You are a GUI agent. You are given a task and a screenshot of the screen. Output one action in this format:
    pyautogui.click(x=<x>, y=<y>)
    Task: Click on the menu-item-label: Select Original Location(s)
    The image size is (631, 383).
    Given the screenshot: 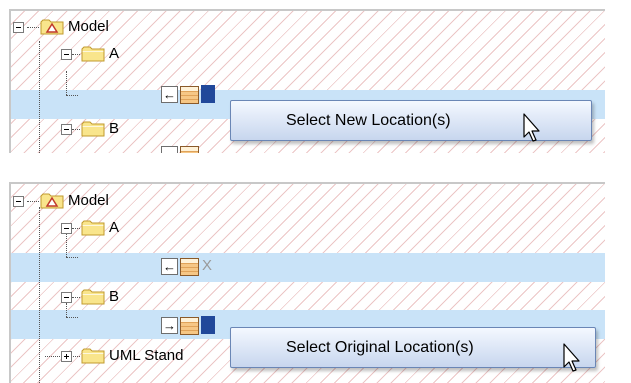 What is the action you would take?
    pyautogui.click(x=380, y=347)
    